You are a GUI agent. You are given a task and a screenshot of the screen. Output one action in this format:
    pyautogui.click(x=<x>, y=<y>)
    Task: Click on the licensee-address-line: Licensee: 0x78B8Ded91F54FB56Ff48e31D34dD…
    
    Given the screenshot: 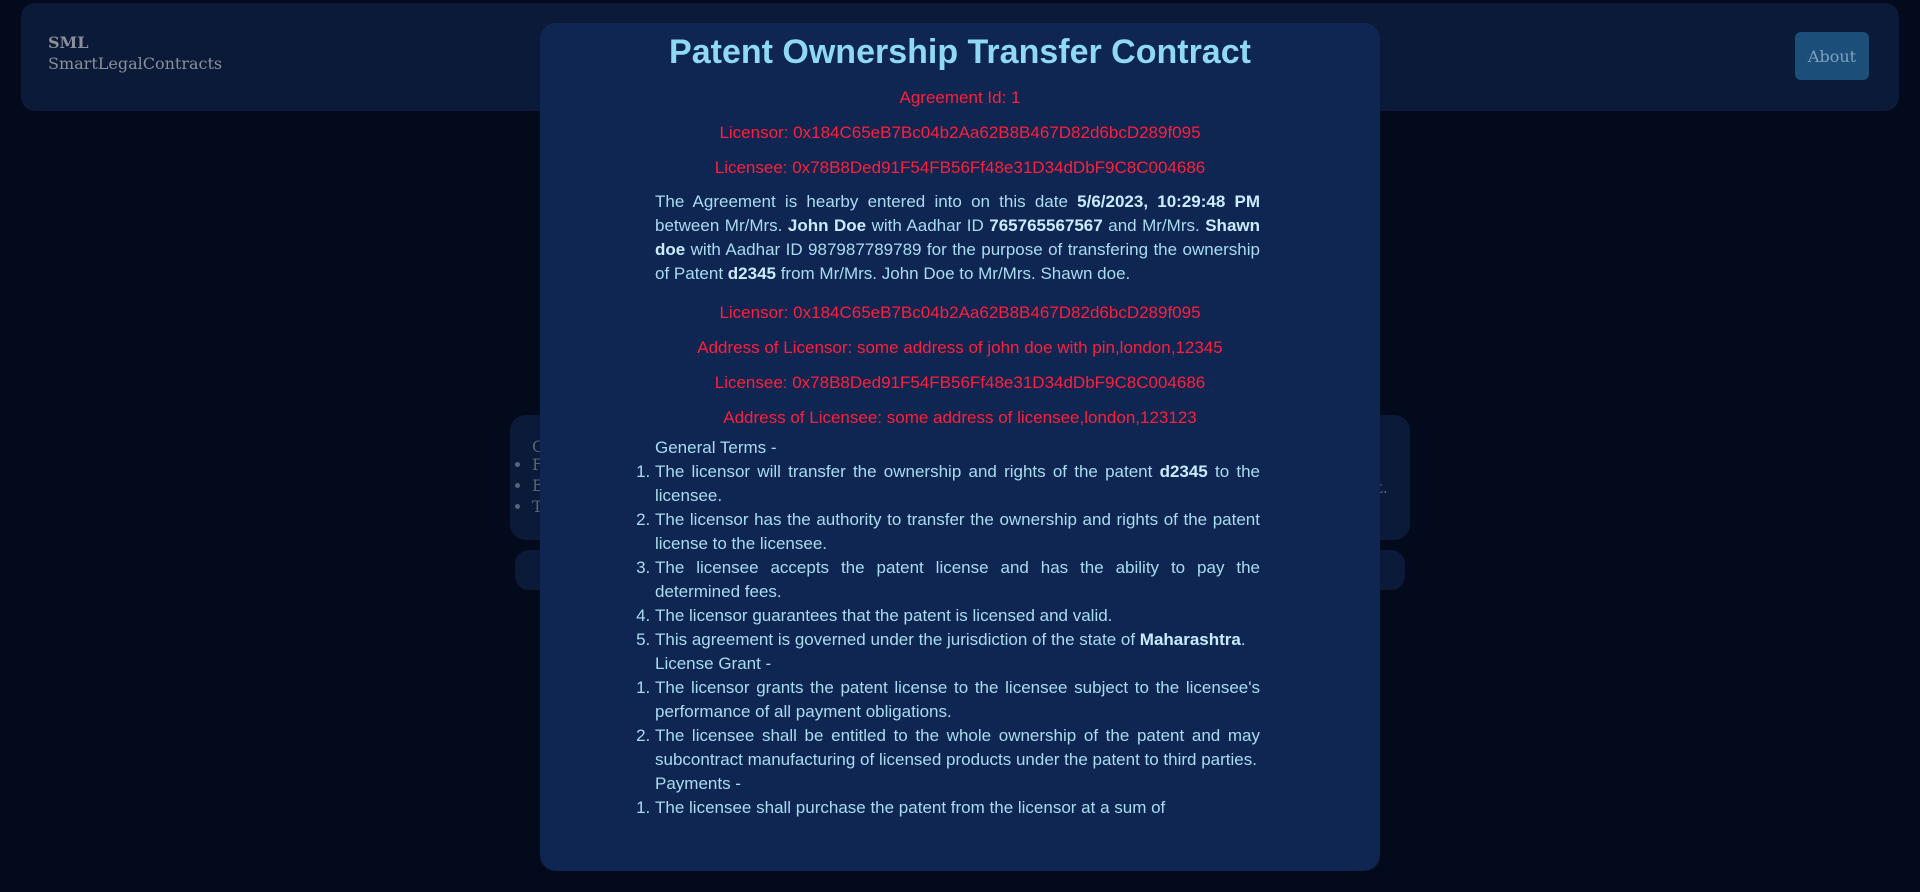 What is the action you would take?
    pyautogui.click(x=960, y=167)
    